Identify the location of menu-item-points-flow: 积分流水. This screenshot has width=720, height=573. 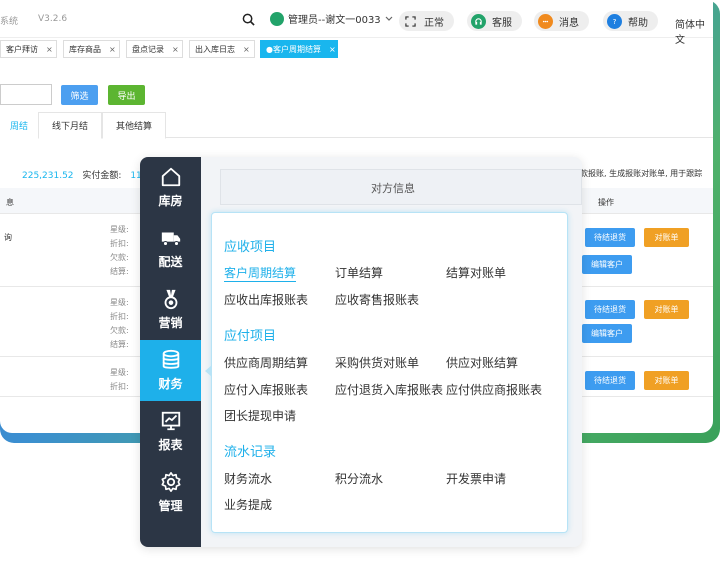
(359, 478).